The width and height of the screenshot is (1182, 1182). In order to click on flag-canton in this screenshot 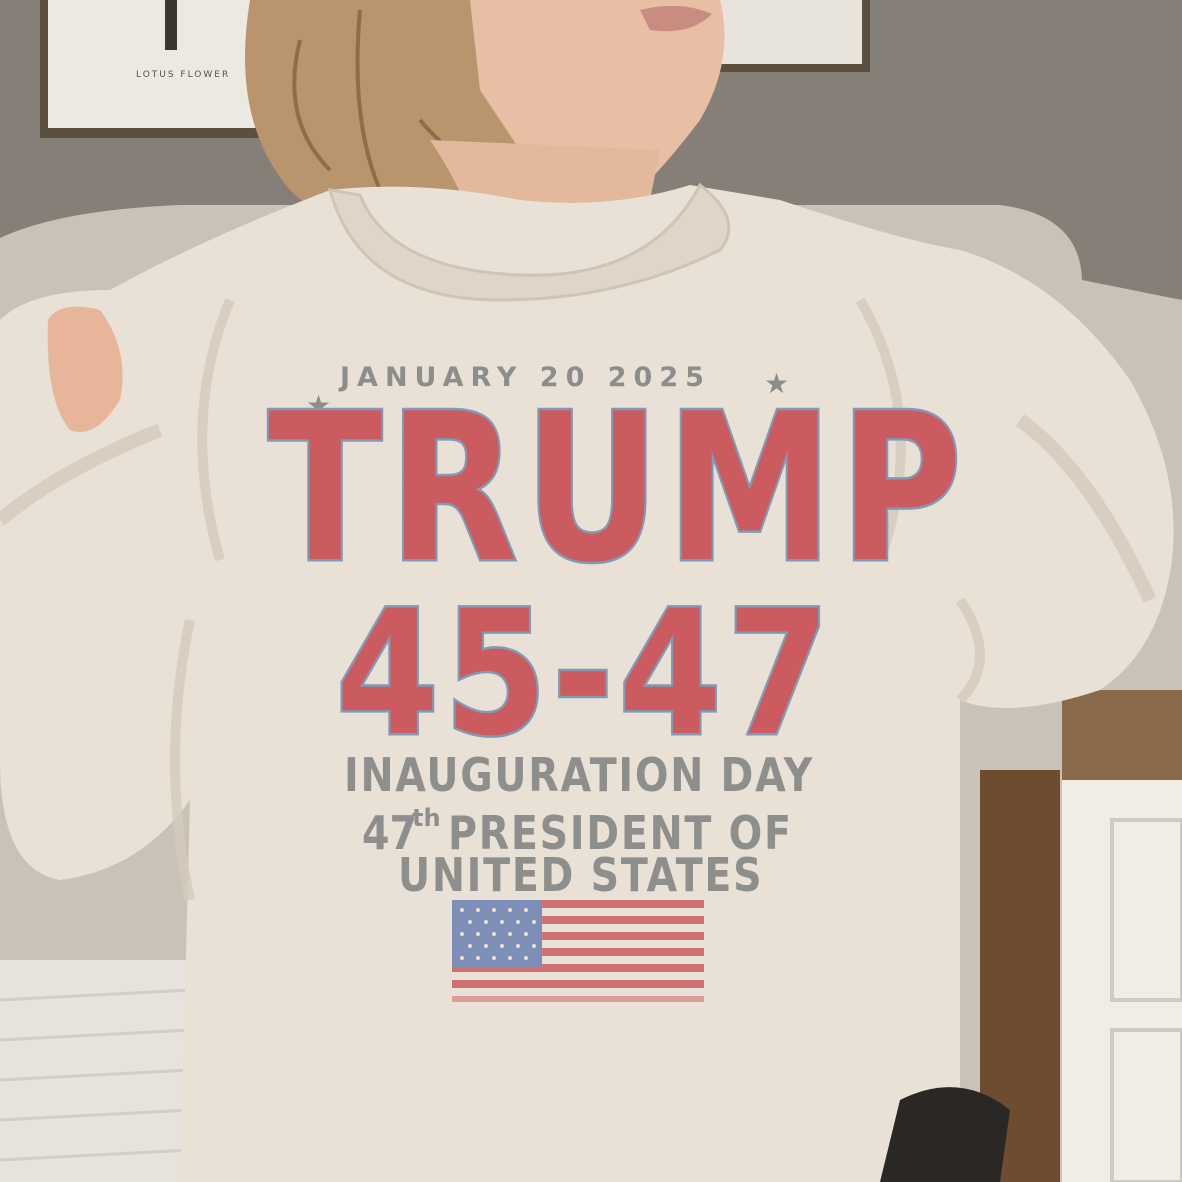, I will do `click(497, 934)`.